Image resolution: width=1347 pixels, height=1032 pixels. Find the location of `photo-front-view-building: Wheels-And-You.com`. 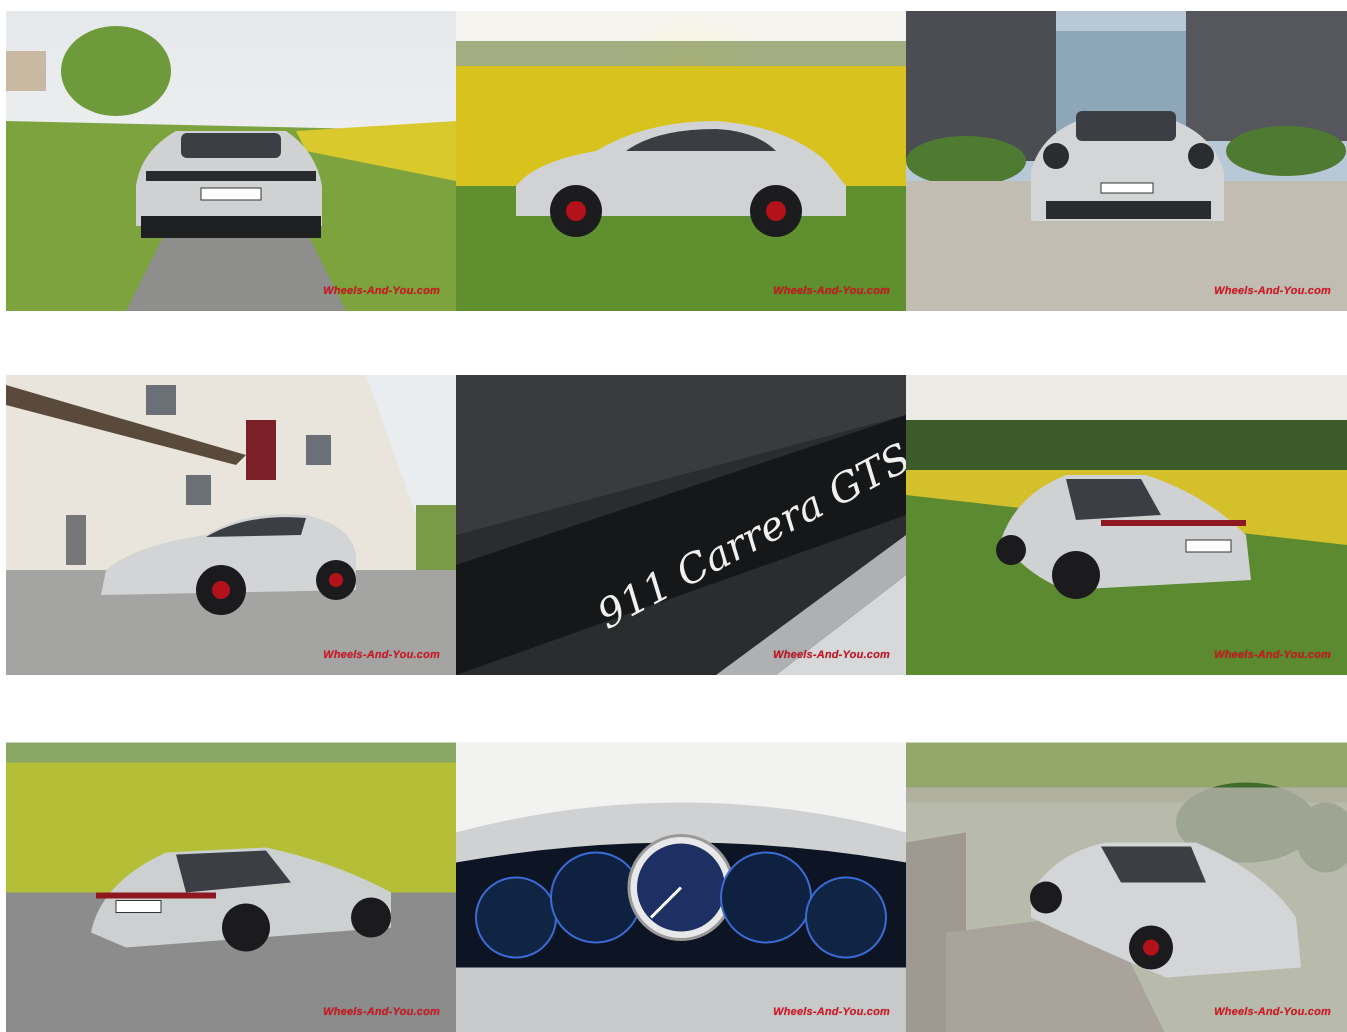

photo-front-view-building: Wheels-And-You.com is located at coordinates (1126, 161).